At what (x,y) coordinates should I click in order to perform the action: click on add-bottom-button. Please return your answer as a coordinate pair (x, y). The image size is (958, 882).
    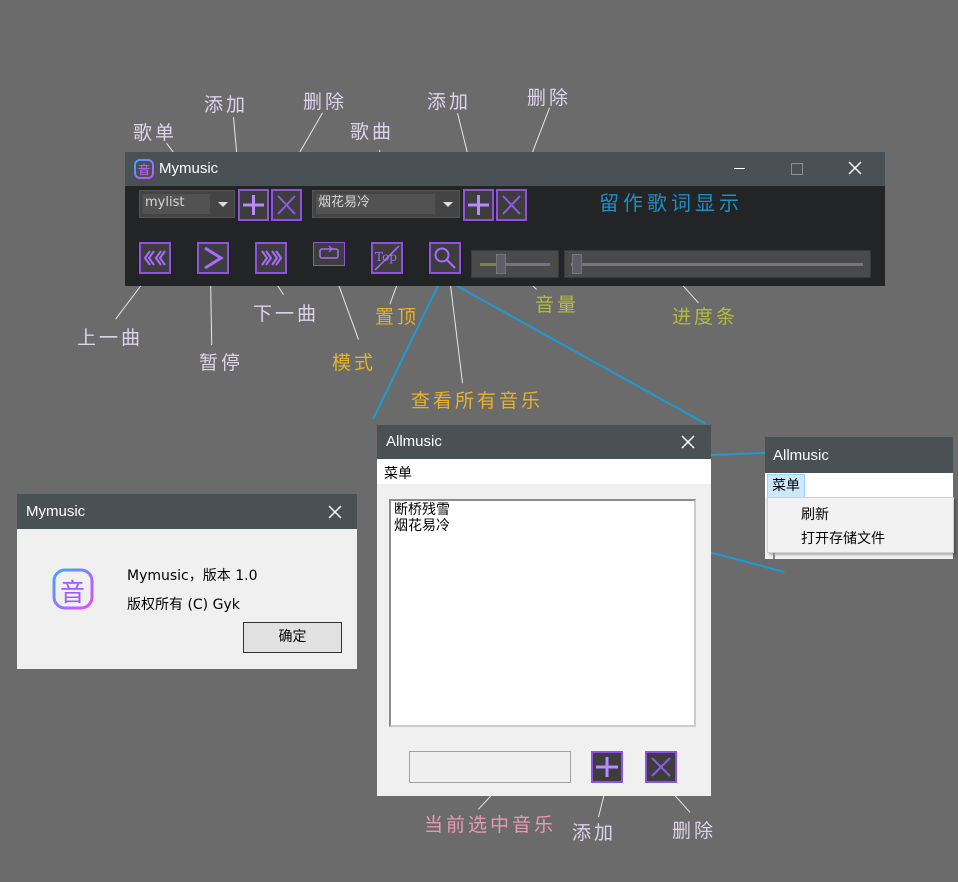
    Looking at the image, I should click on (607, 767).